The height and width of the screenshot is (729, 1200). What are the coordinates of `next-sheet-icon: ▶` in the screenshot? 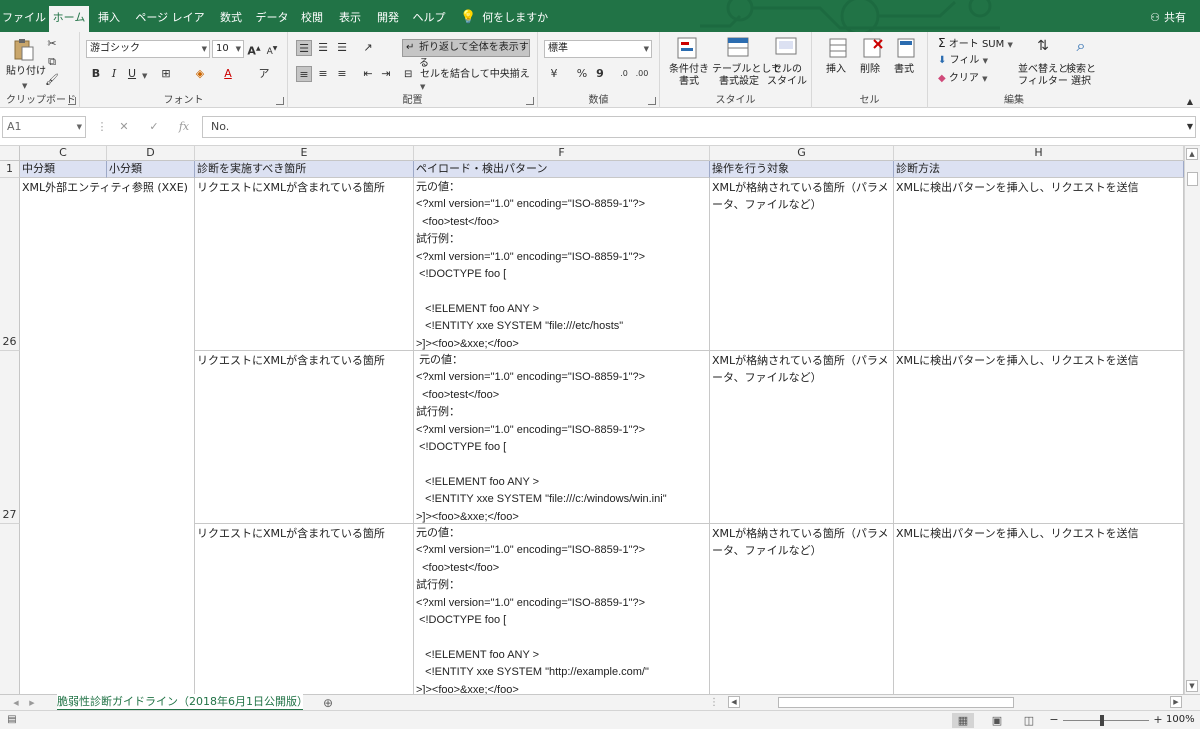 It's located at (32, 703).